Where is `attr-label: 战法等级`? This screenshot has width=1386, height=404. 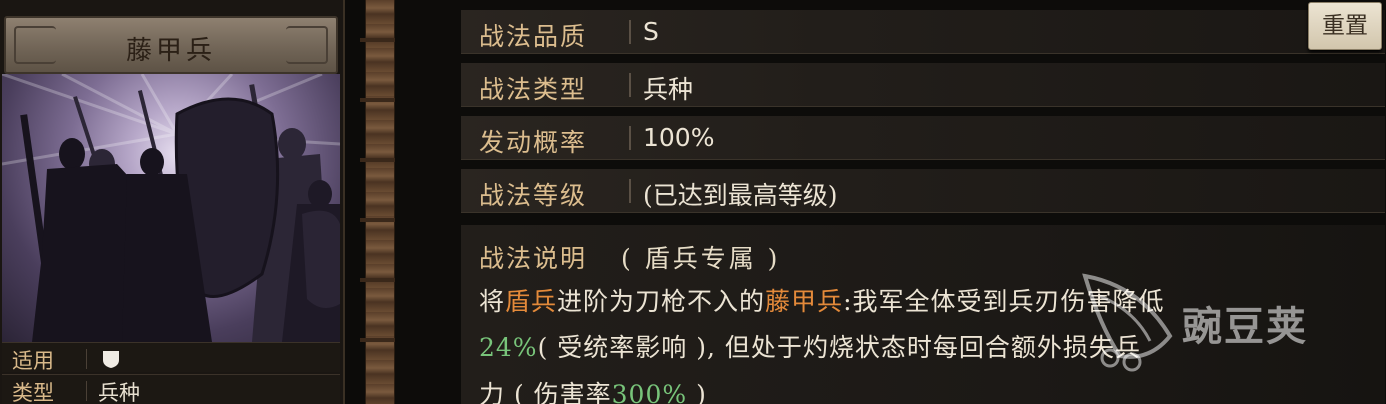
attr-label: 战法等级 is located at coordinates (533, 195).